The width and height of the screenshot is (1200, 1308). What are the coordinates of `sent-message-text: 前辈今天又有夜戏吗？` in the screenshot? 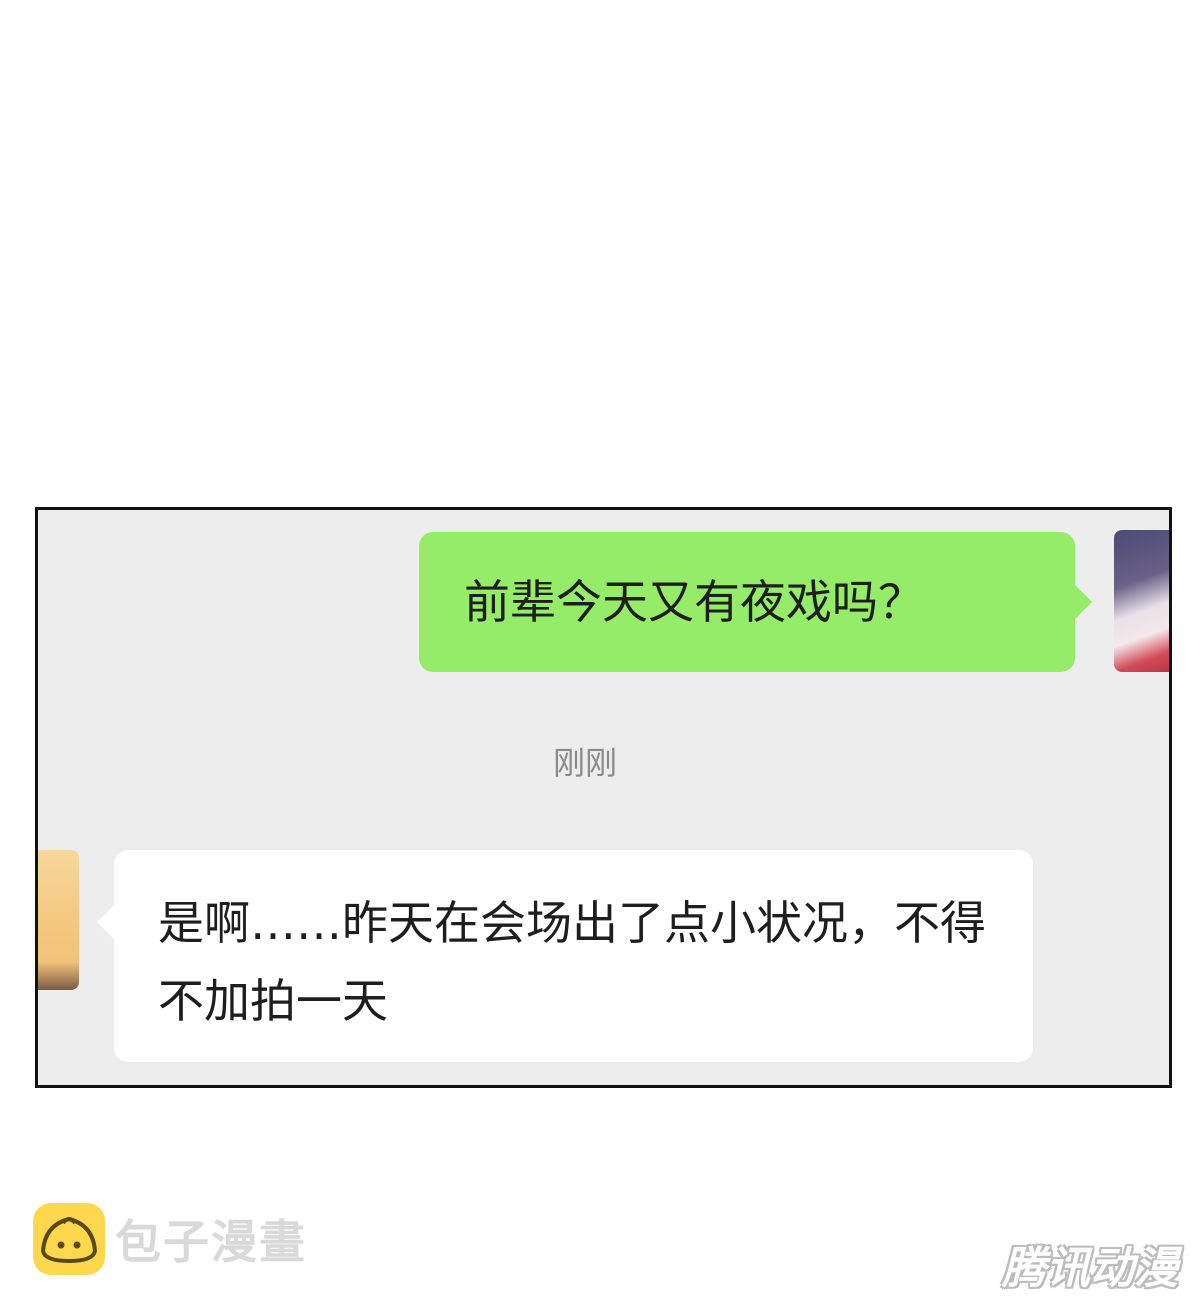 It's located at (694, 602).